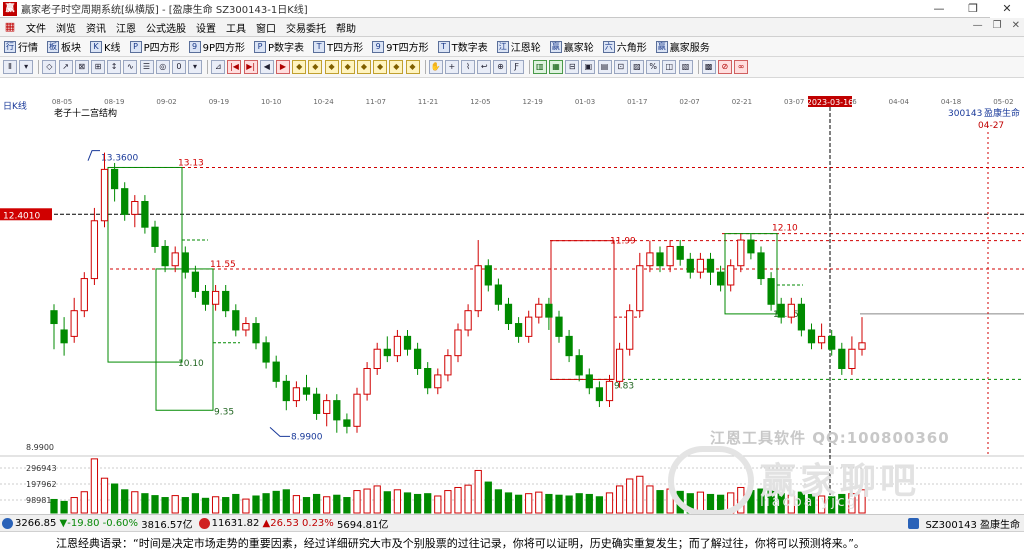 Image resolution: width=1024 pixels, height=554 pixels. Describe the element at coordinates (64, 46) in the screenshot. I see `toolbar-button-1: 板板块` at that location.